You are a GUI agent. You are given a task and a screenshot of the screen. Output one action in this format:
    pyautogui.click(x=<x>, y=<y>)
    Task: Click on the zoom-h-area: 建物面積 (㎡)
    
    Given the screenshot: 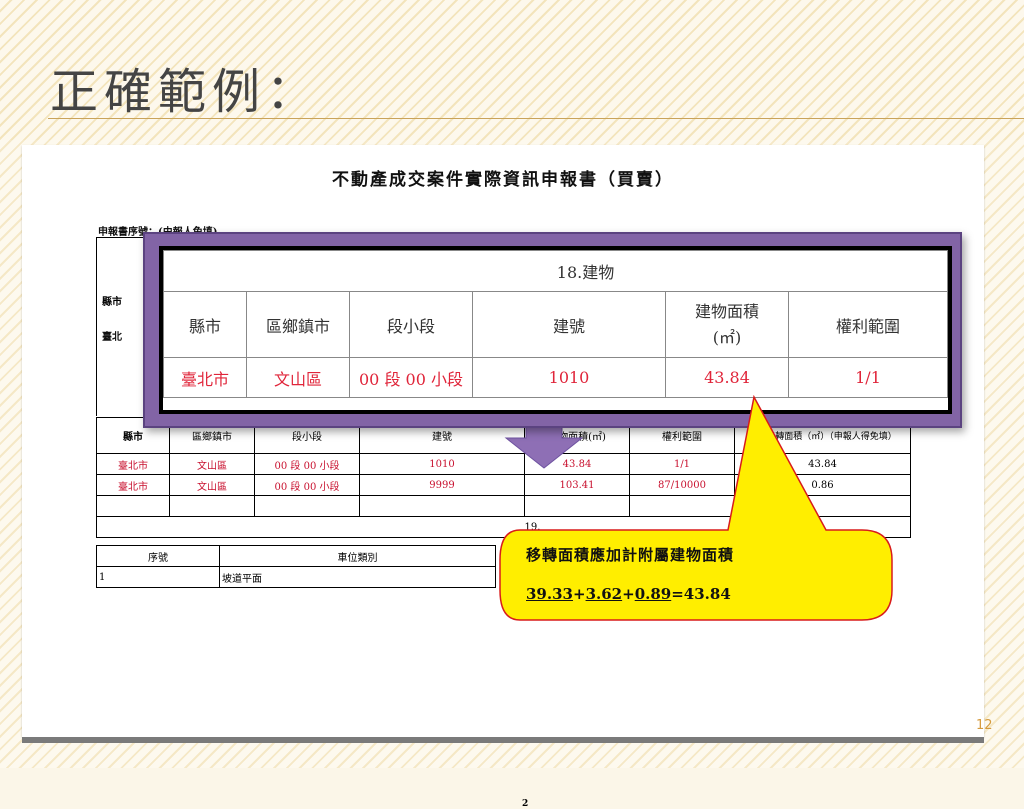 What is the action you would take?
    pyautogui.click(x=727, y=324)
    